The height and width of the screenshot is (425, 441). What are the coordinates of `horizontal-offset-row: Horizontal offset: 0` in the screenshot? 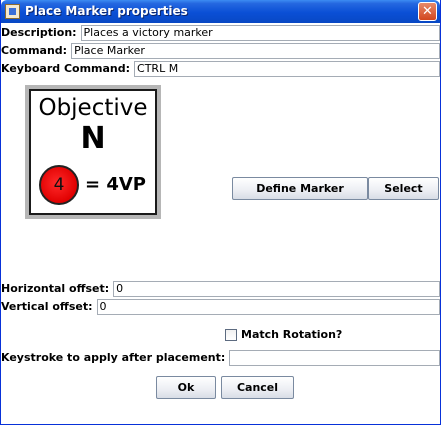 It's located at (220, 288).